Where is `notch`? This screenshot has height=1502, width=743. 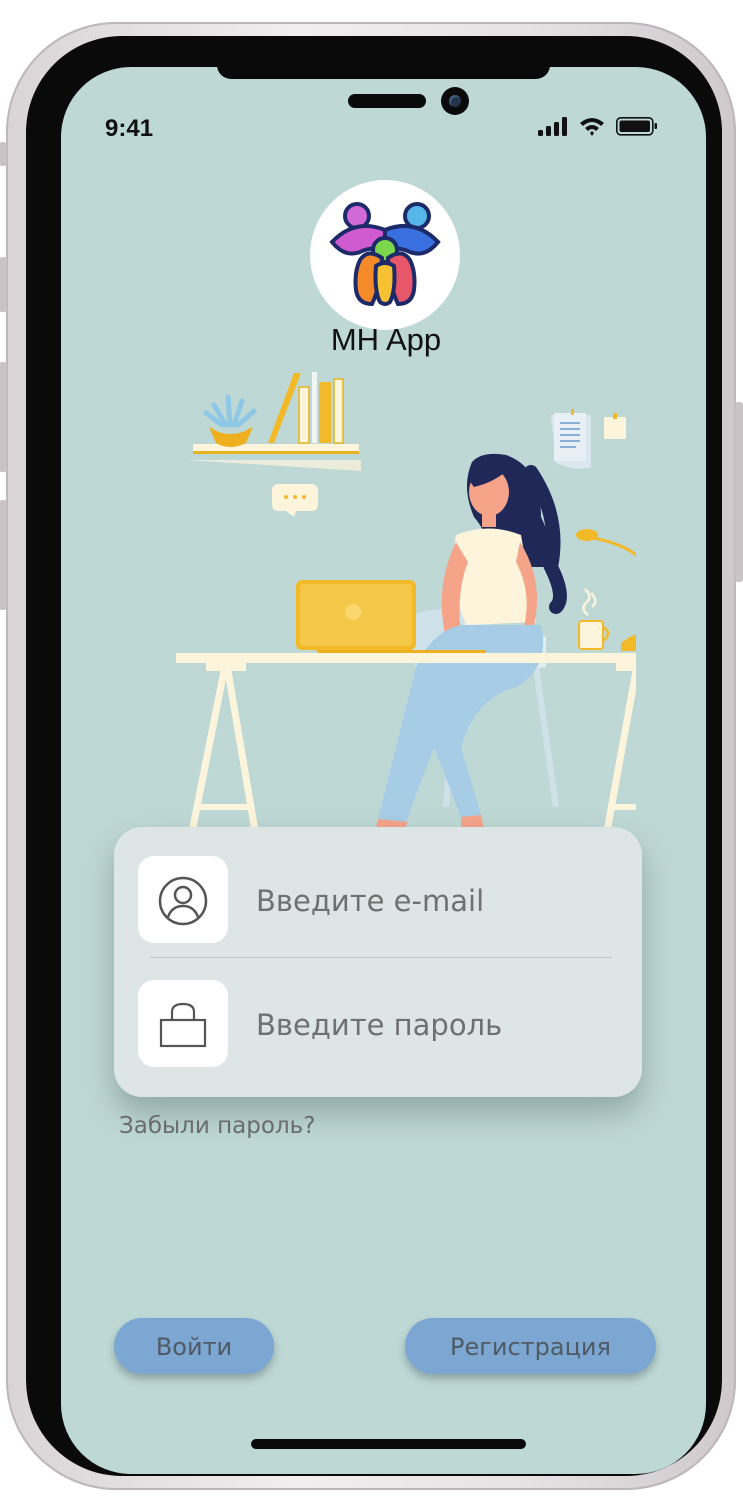 notch is located at coordinates (383, 73).